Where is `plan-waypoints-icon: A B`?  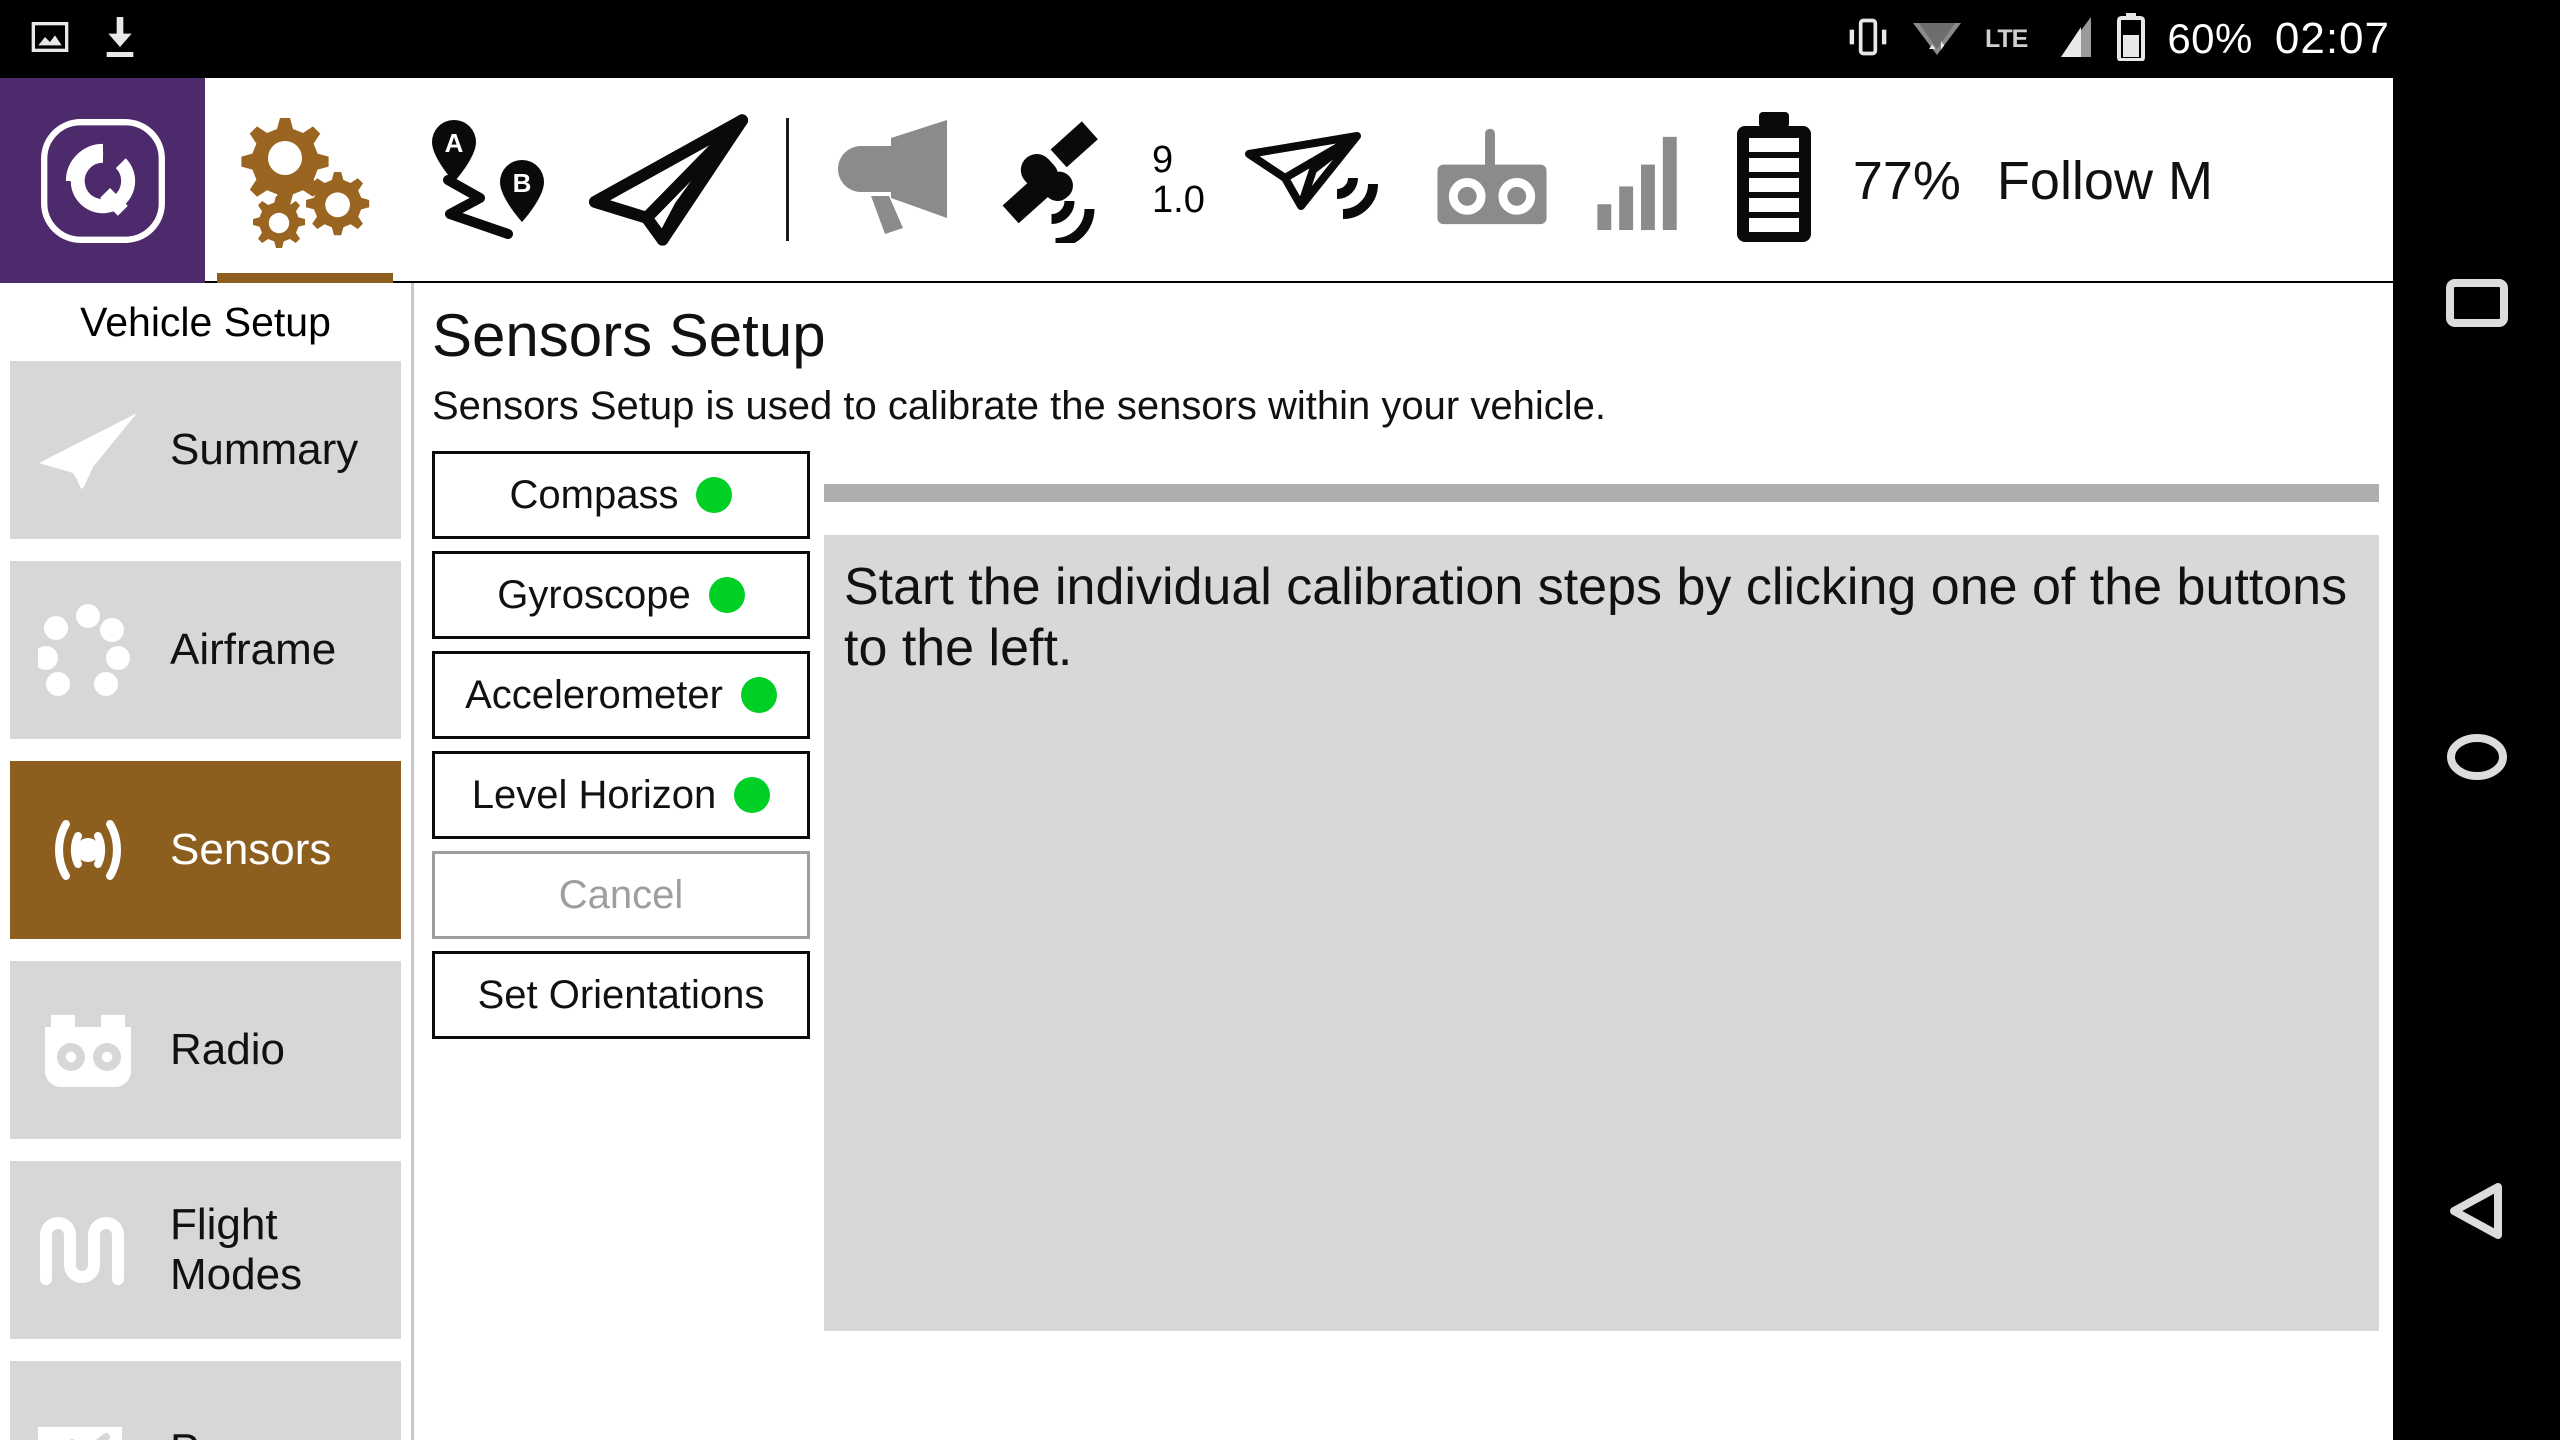 plan-waypoints-icon: A B is located at coordinates (488, 180).